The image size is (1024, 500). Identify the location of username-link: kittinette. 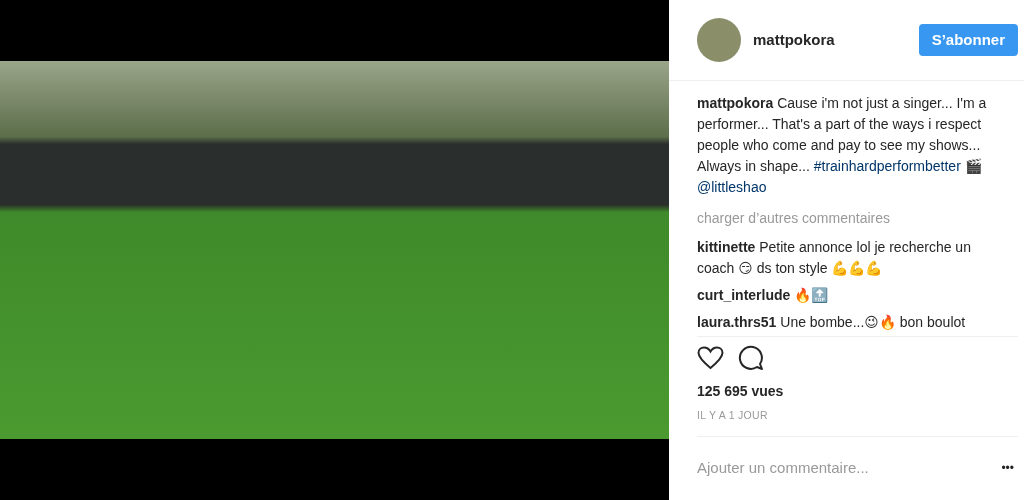
(726, 247).